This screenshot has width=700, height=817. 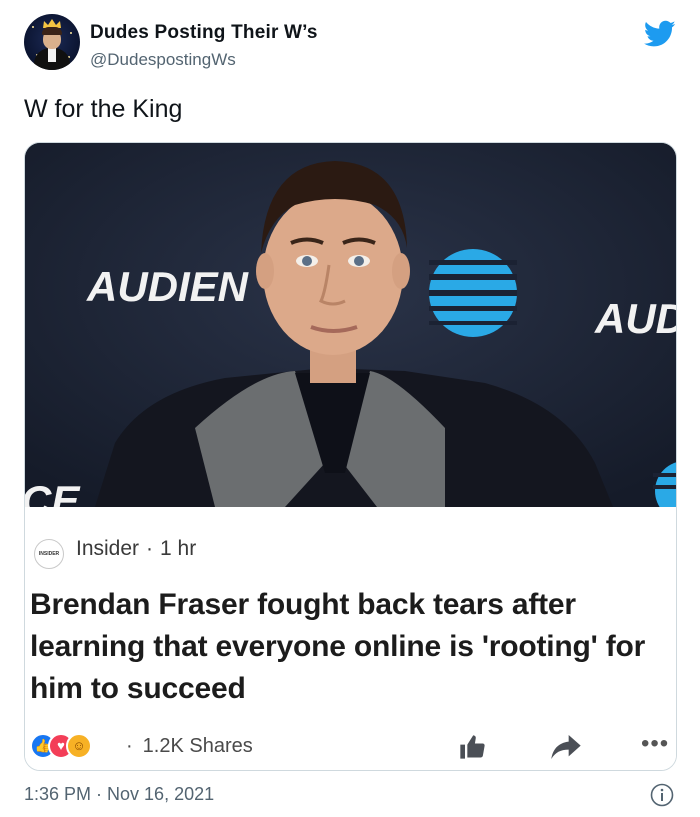 What do you see at coordinates (119, 794) in the screenshot?
I see `tweet-timestamp: 1:36 PM · Nov 16, 2021` at bounding box center [119, 794].